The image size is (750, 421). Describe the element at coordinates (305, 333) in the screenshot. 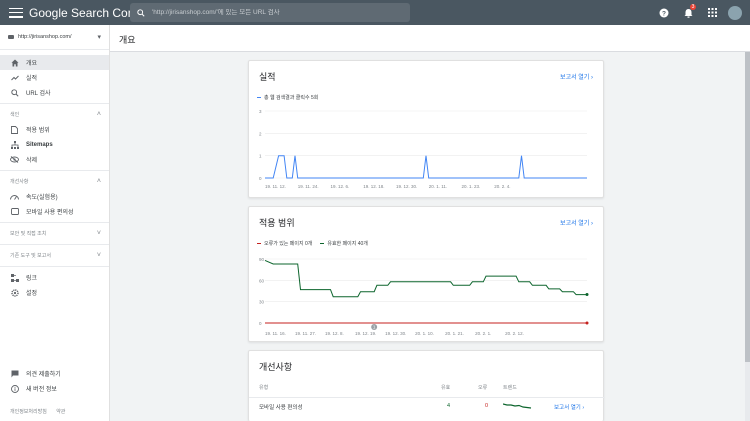

I see `x-tick-label: 19. 11. 27.` at that location.